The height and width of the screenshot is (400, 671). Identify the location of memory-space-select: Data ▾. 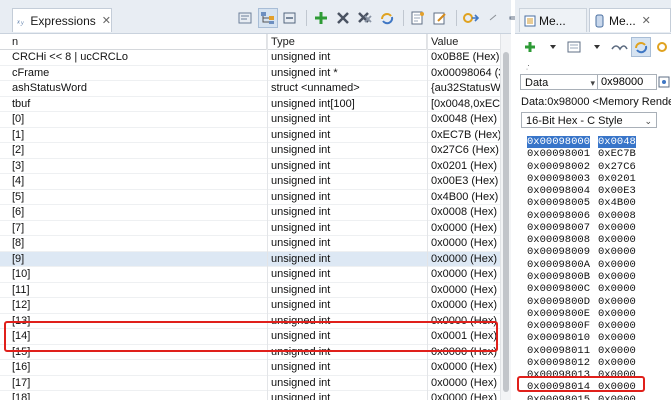
(560, 82).